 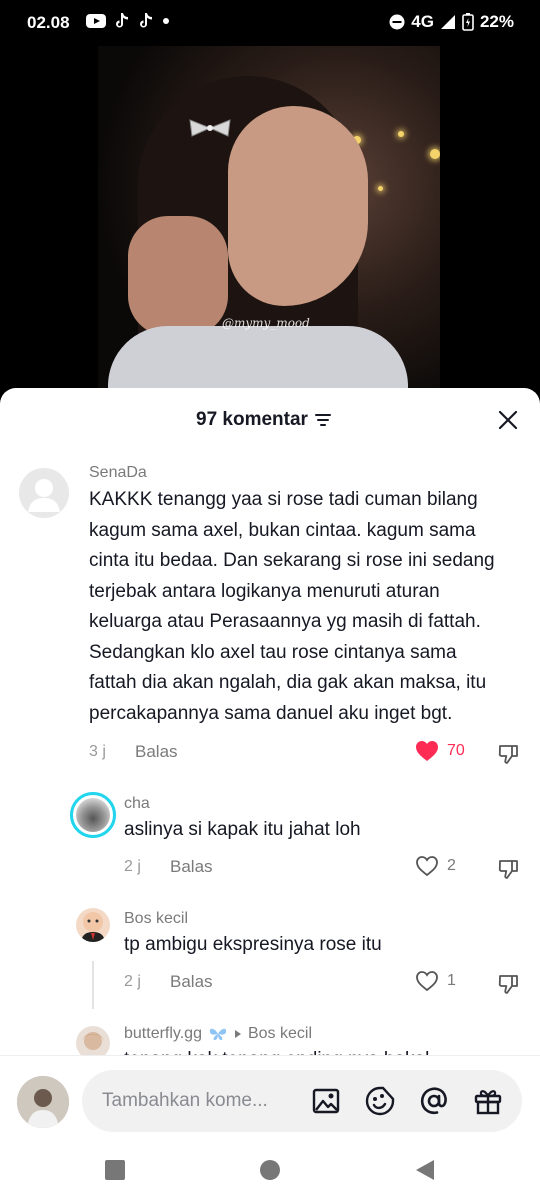 What do you see at coordinates (93, 985) in the screenshot?
I see `thread-line` at bounding box center [93, 985].